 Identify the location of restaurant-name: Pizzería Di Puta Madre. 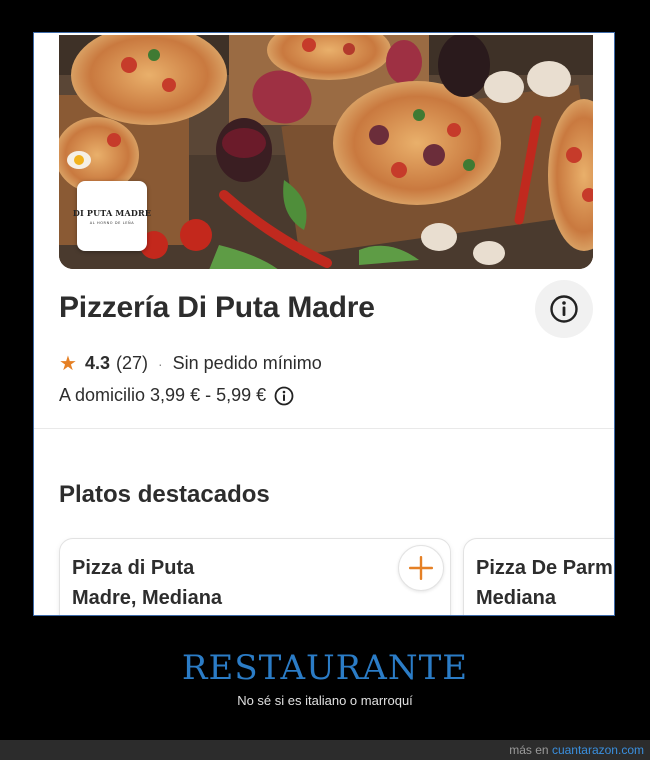
(217, 307).